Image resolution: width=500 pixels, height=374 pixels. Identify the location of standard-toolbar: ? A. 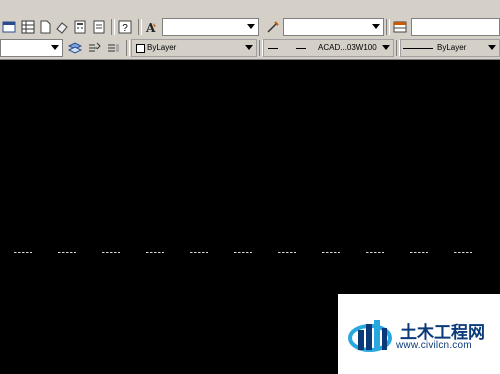
(250, 19).